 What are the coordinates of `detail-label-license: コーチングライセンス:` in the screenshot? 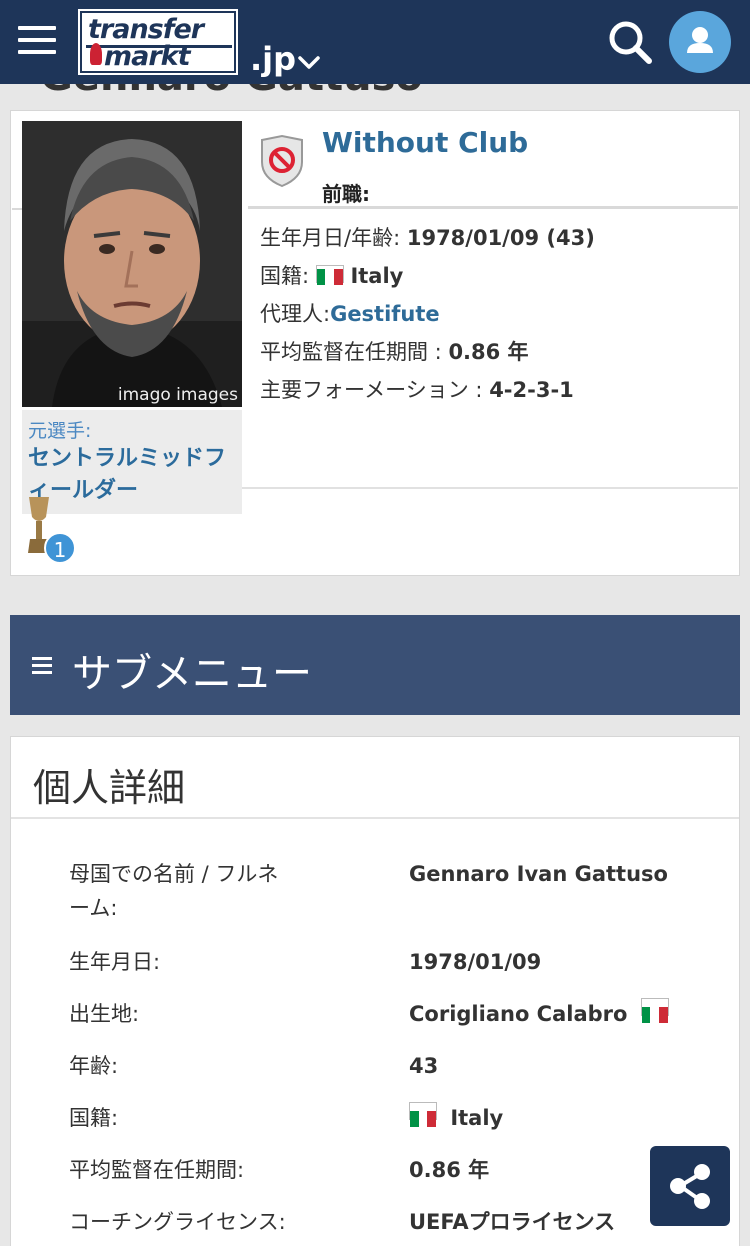 It's located at (177, 1222).